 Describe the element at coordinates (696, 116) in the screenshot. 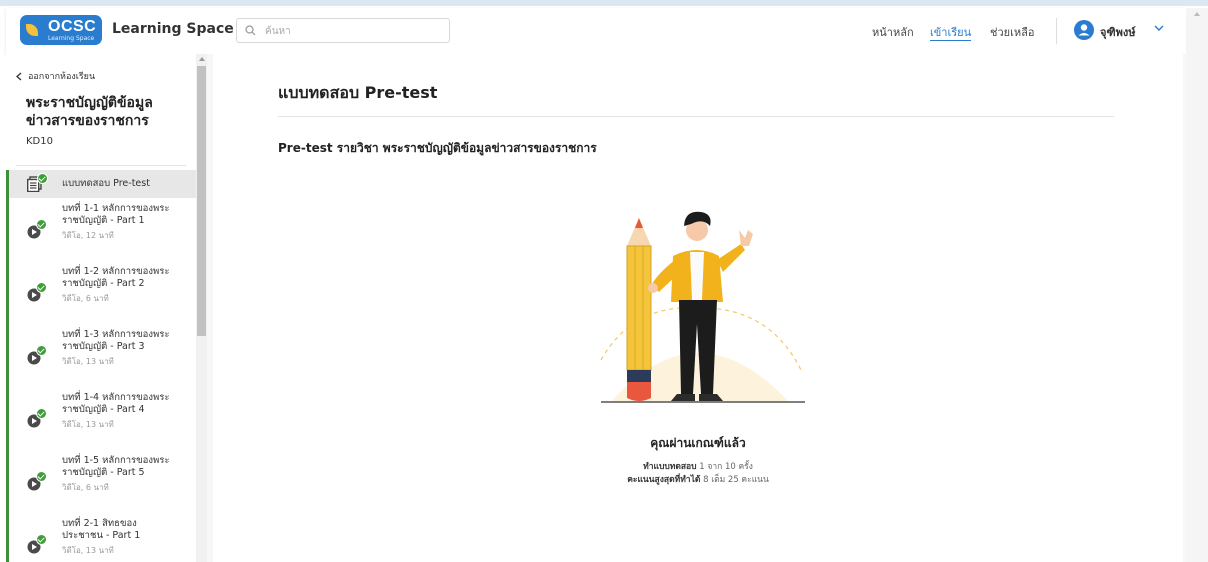

I see `title-divider` at that location.